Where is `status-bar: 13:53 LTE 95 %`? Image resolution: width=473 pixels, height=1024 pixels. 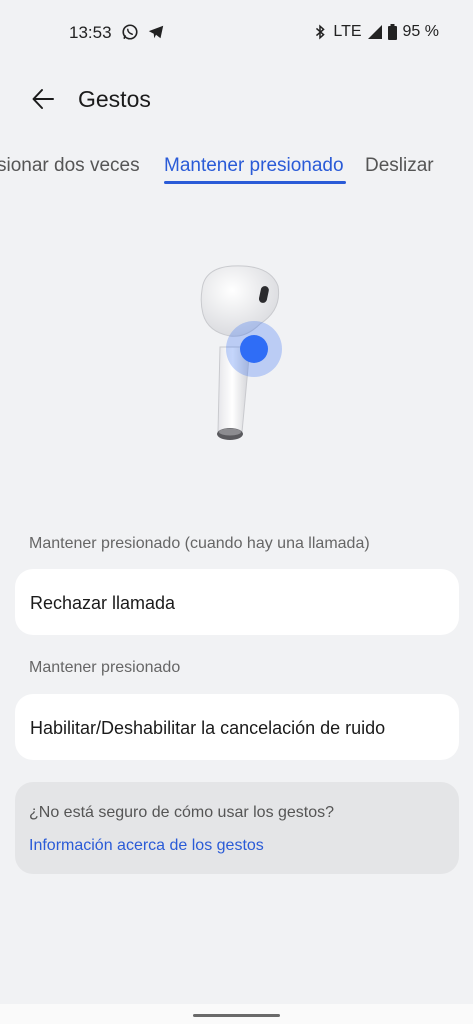
status-bar: 13:53 LTE 95 % is located at coordinates (236, 33).